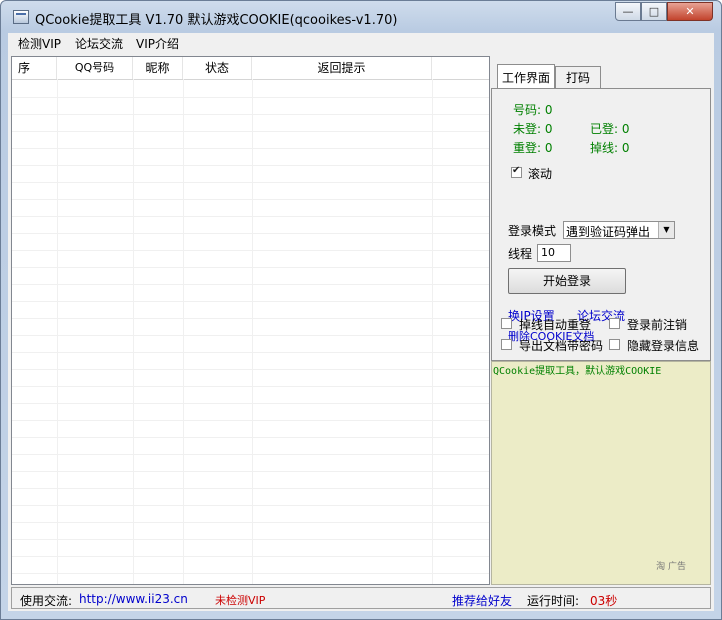 The height and width of the screenshot is (620, 722). I want to click on stat-number: 号码: 0, so click(533, 110).